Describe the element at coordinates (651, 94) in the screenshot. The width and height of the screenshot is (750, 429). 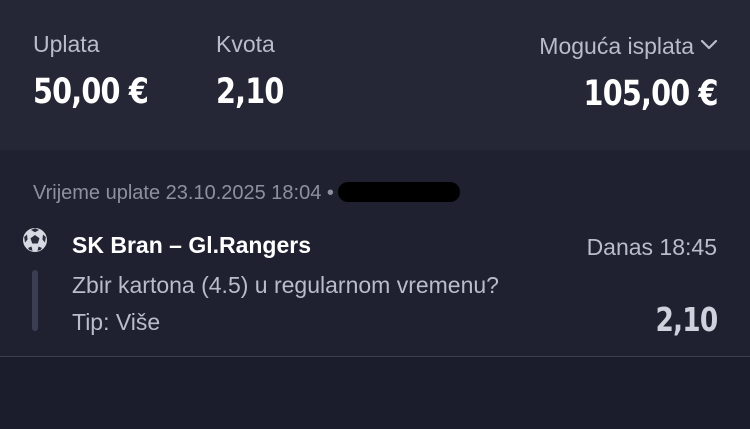
I see `payout-value: 105,00 €` at that location.